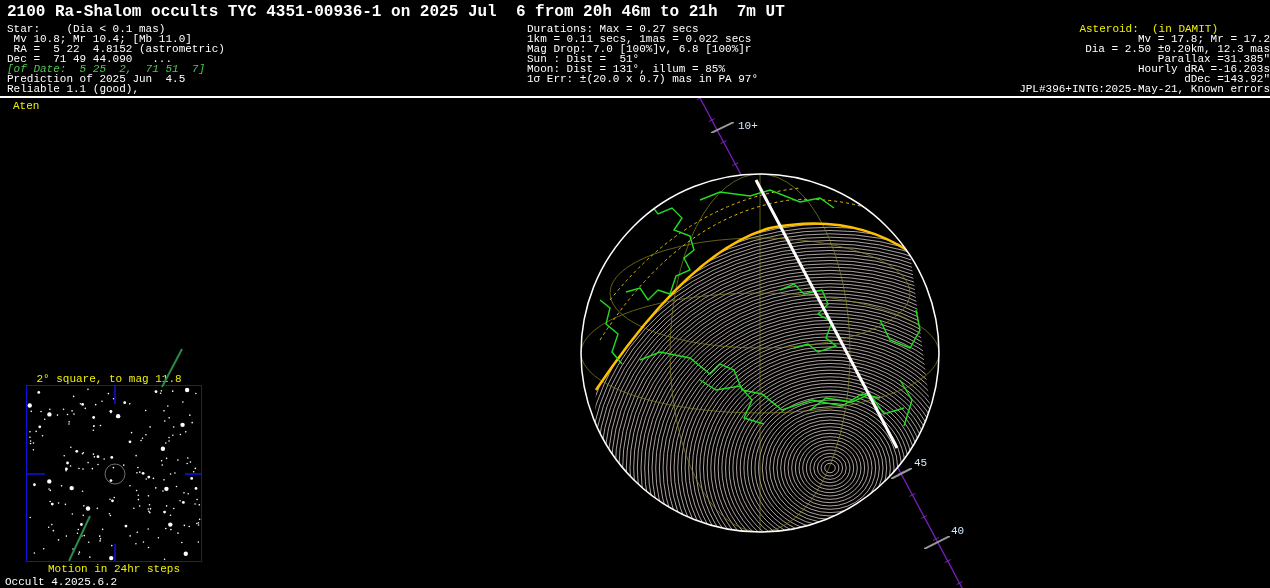 This screenshot has height=588, width=1270. What do you see at coordinates (102, 39) in the screenshot?
I see `star-info-line: Mv 10.8; Mr 10.4; [Mb 11.0]` at bounding box center [102, 39].